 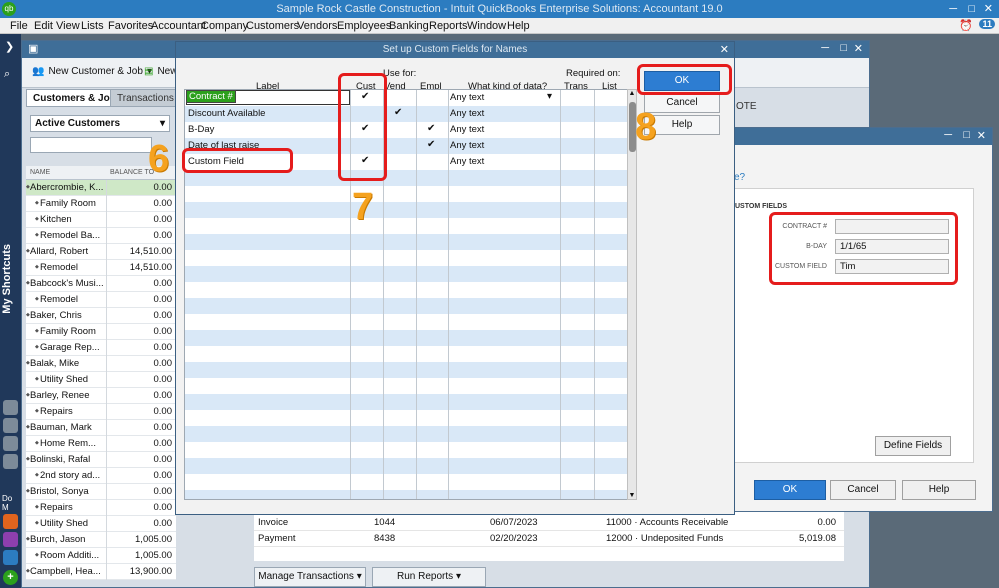 What do you see at coordinates (863, 490) in the screenshot?
I see `edit-cancel-button: Cancel` at bounding box center [863, 490].